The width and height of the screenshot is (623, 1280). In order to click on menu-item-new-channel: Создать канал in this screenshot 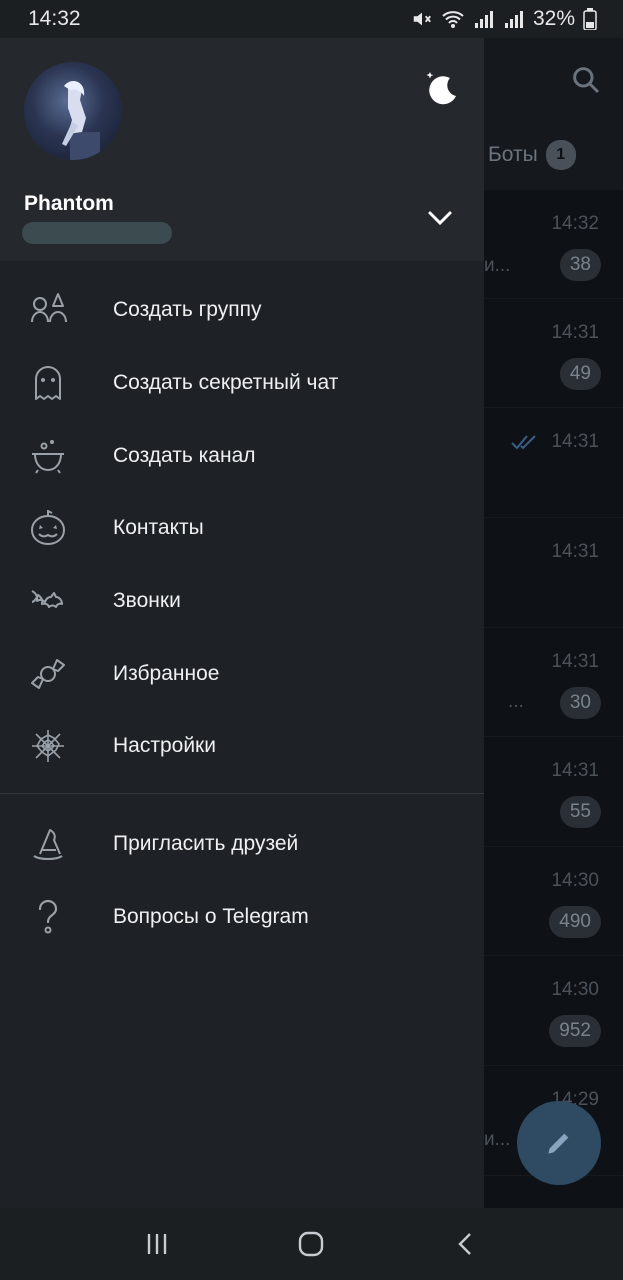, I will do `click(242, 455)`.